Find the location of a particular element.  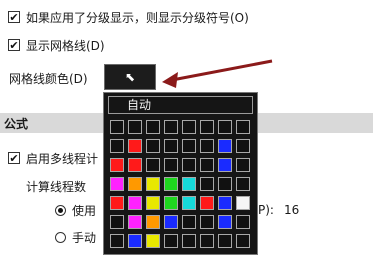

annotation-arrow-icon is located at coordinates (217, 73).